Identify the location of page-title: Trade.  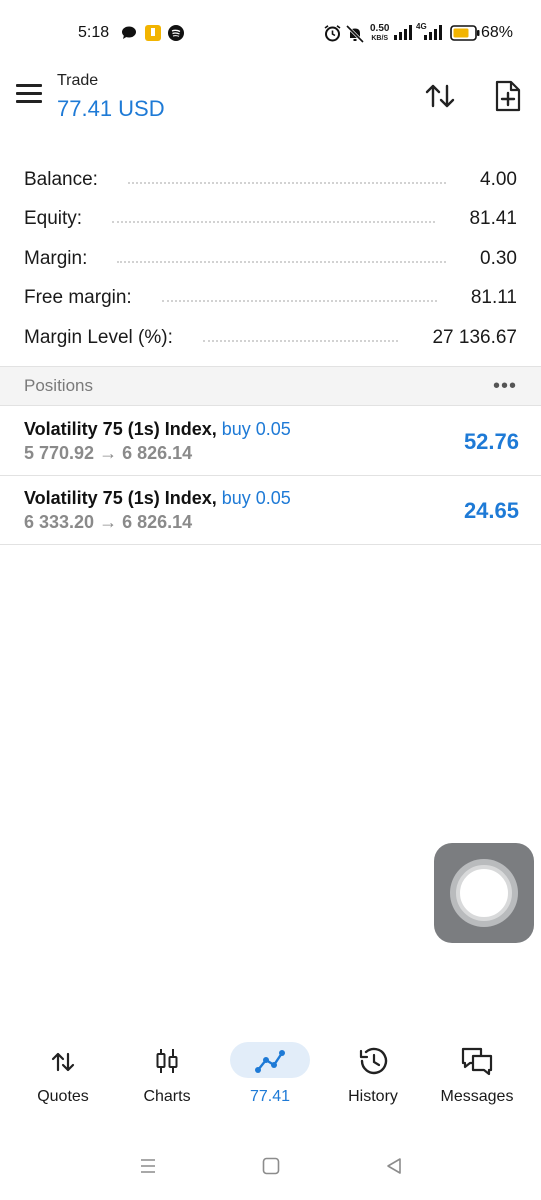
(78, 80).